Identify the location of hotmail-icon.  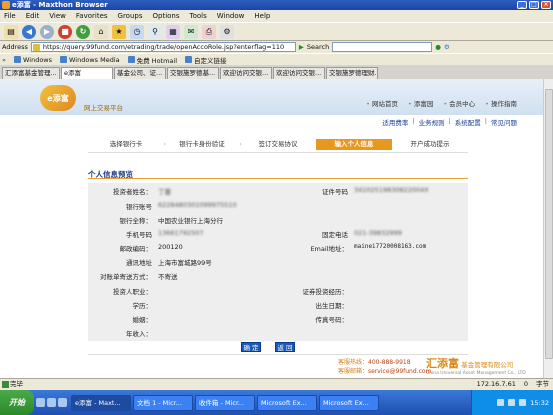
(131, 59).